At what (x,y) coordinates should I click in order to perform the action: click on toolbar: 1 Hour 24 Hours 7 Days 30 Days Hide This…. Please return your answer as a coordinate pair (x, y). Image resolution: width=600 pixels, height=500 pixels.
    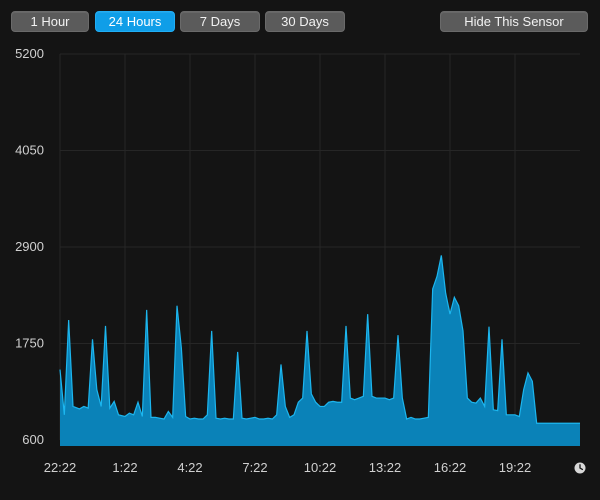
    Looking at the image, I should click on (300, 20).